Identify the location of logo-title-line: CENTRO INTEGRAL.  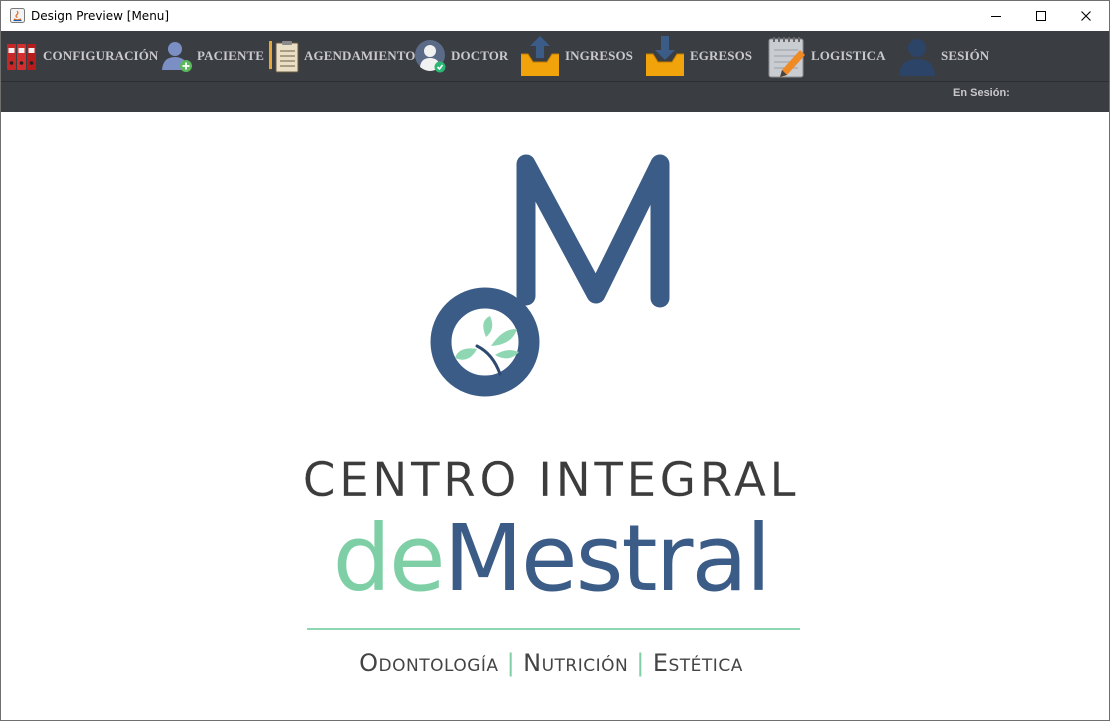
(551, 480).